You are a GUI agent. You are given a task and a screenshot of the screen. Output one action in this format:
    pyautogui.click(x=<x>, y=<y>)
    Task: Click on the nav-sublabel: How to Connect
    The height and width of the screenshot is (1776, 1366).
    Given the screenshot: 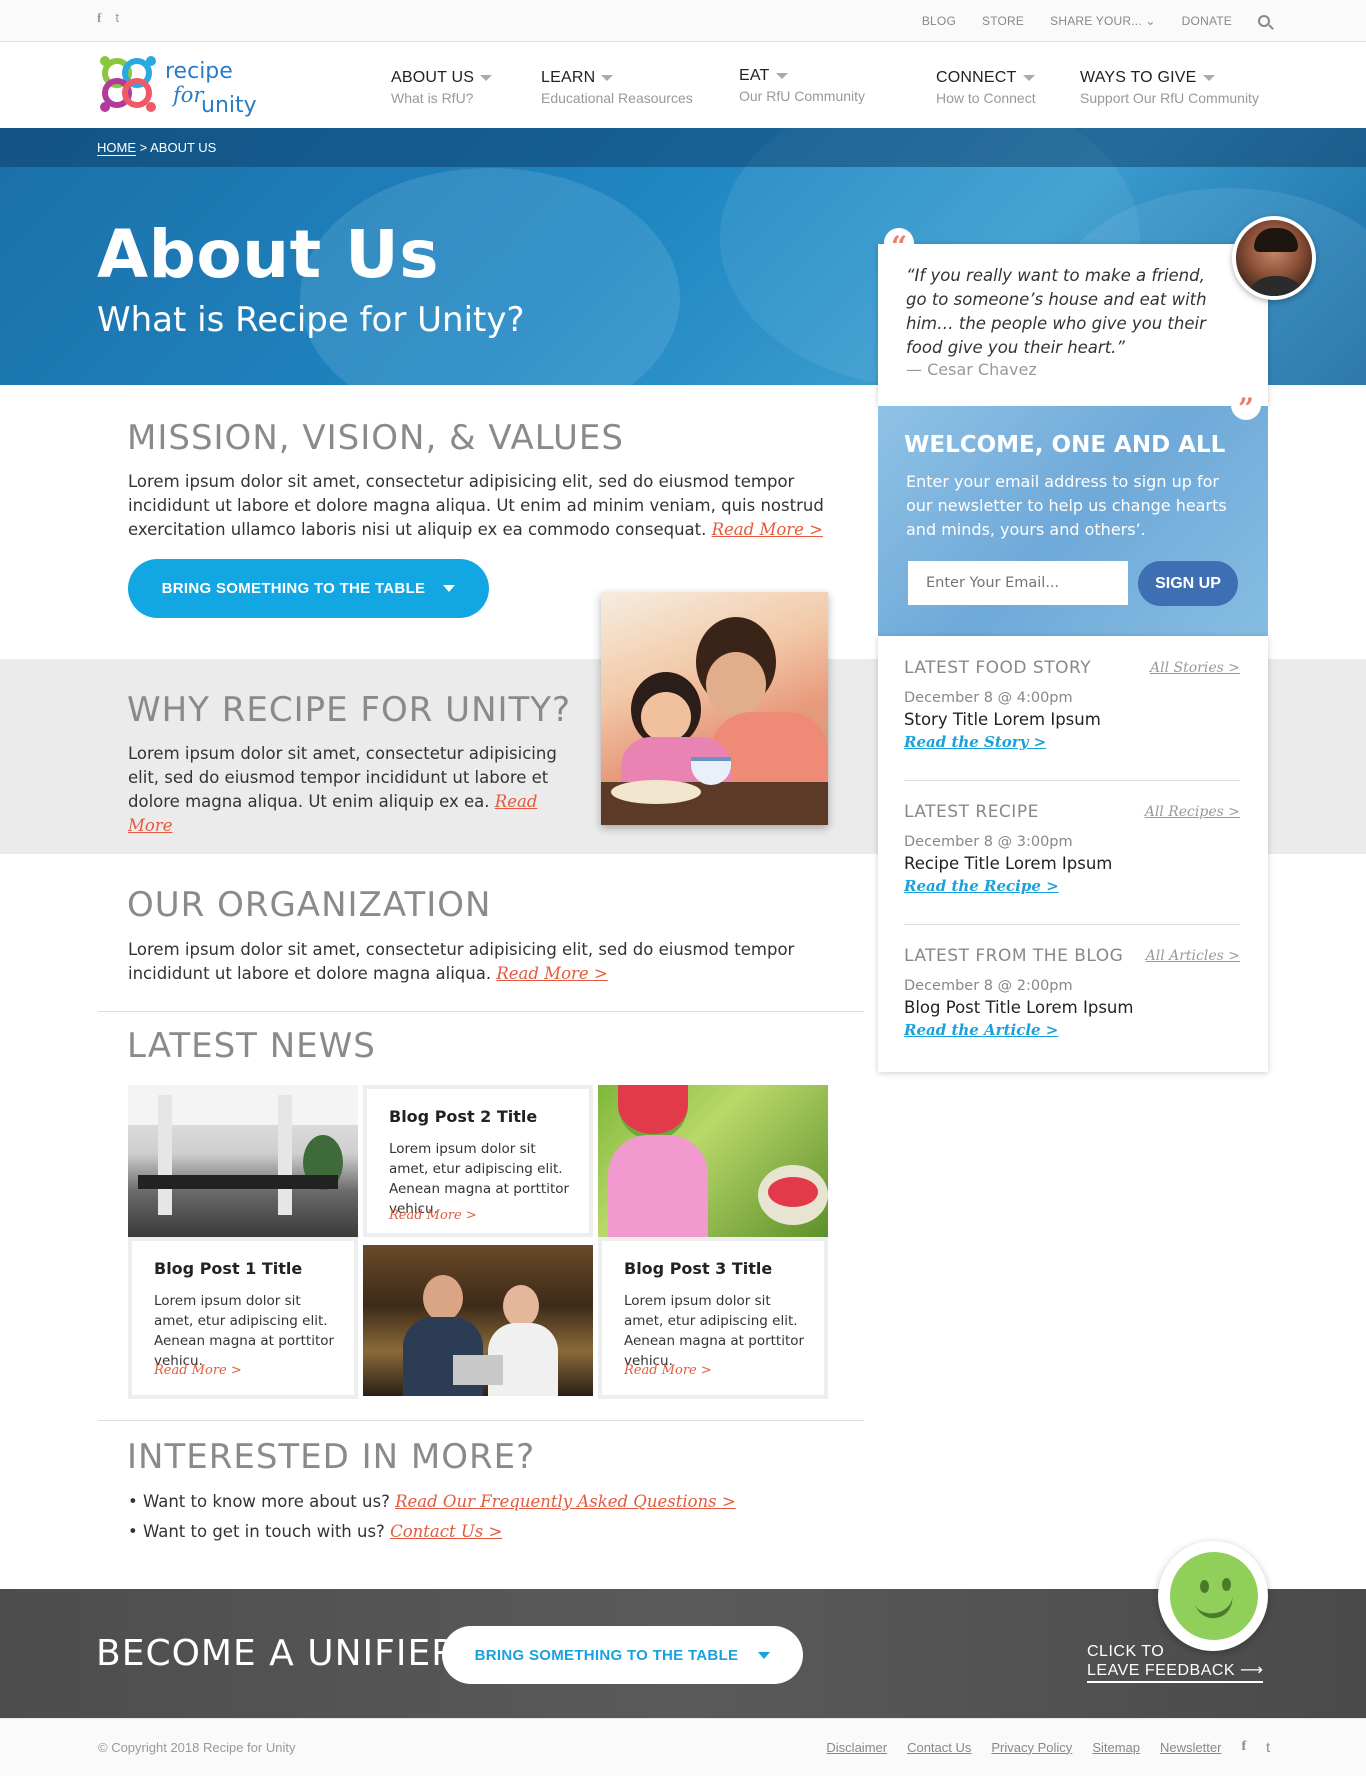 What is the action you would take?
    pyautogui.click(x=986, y=98)
    